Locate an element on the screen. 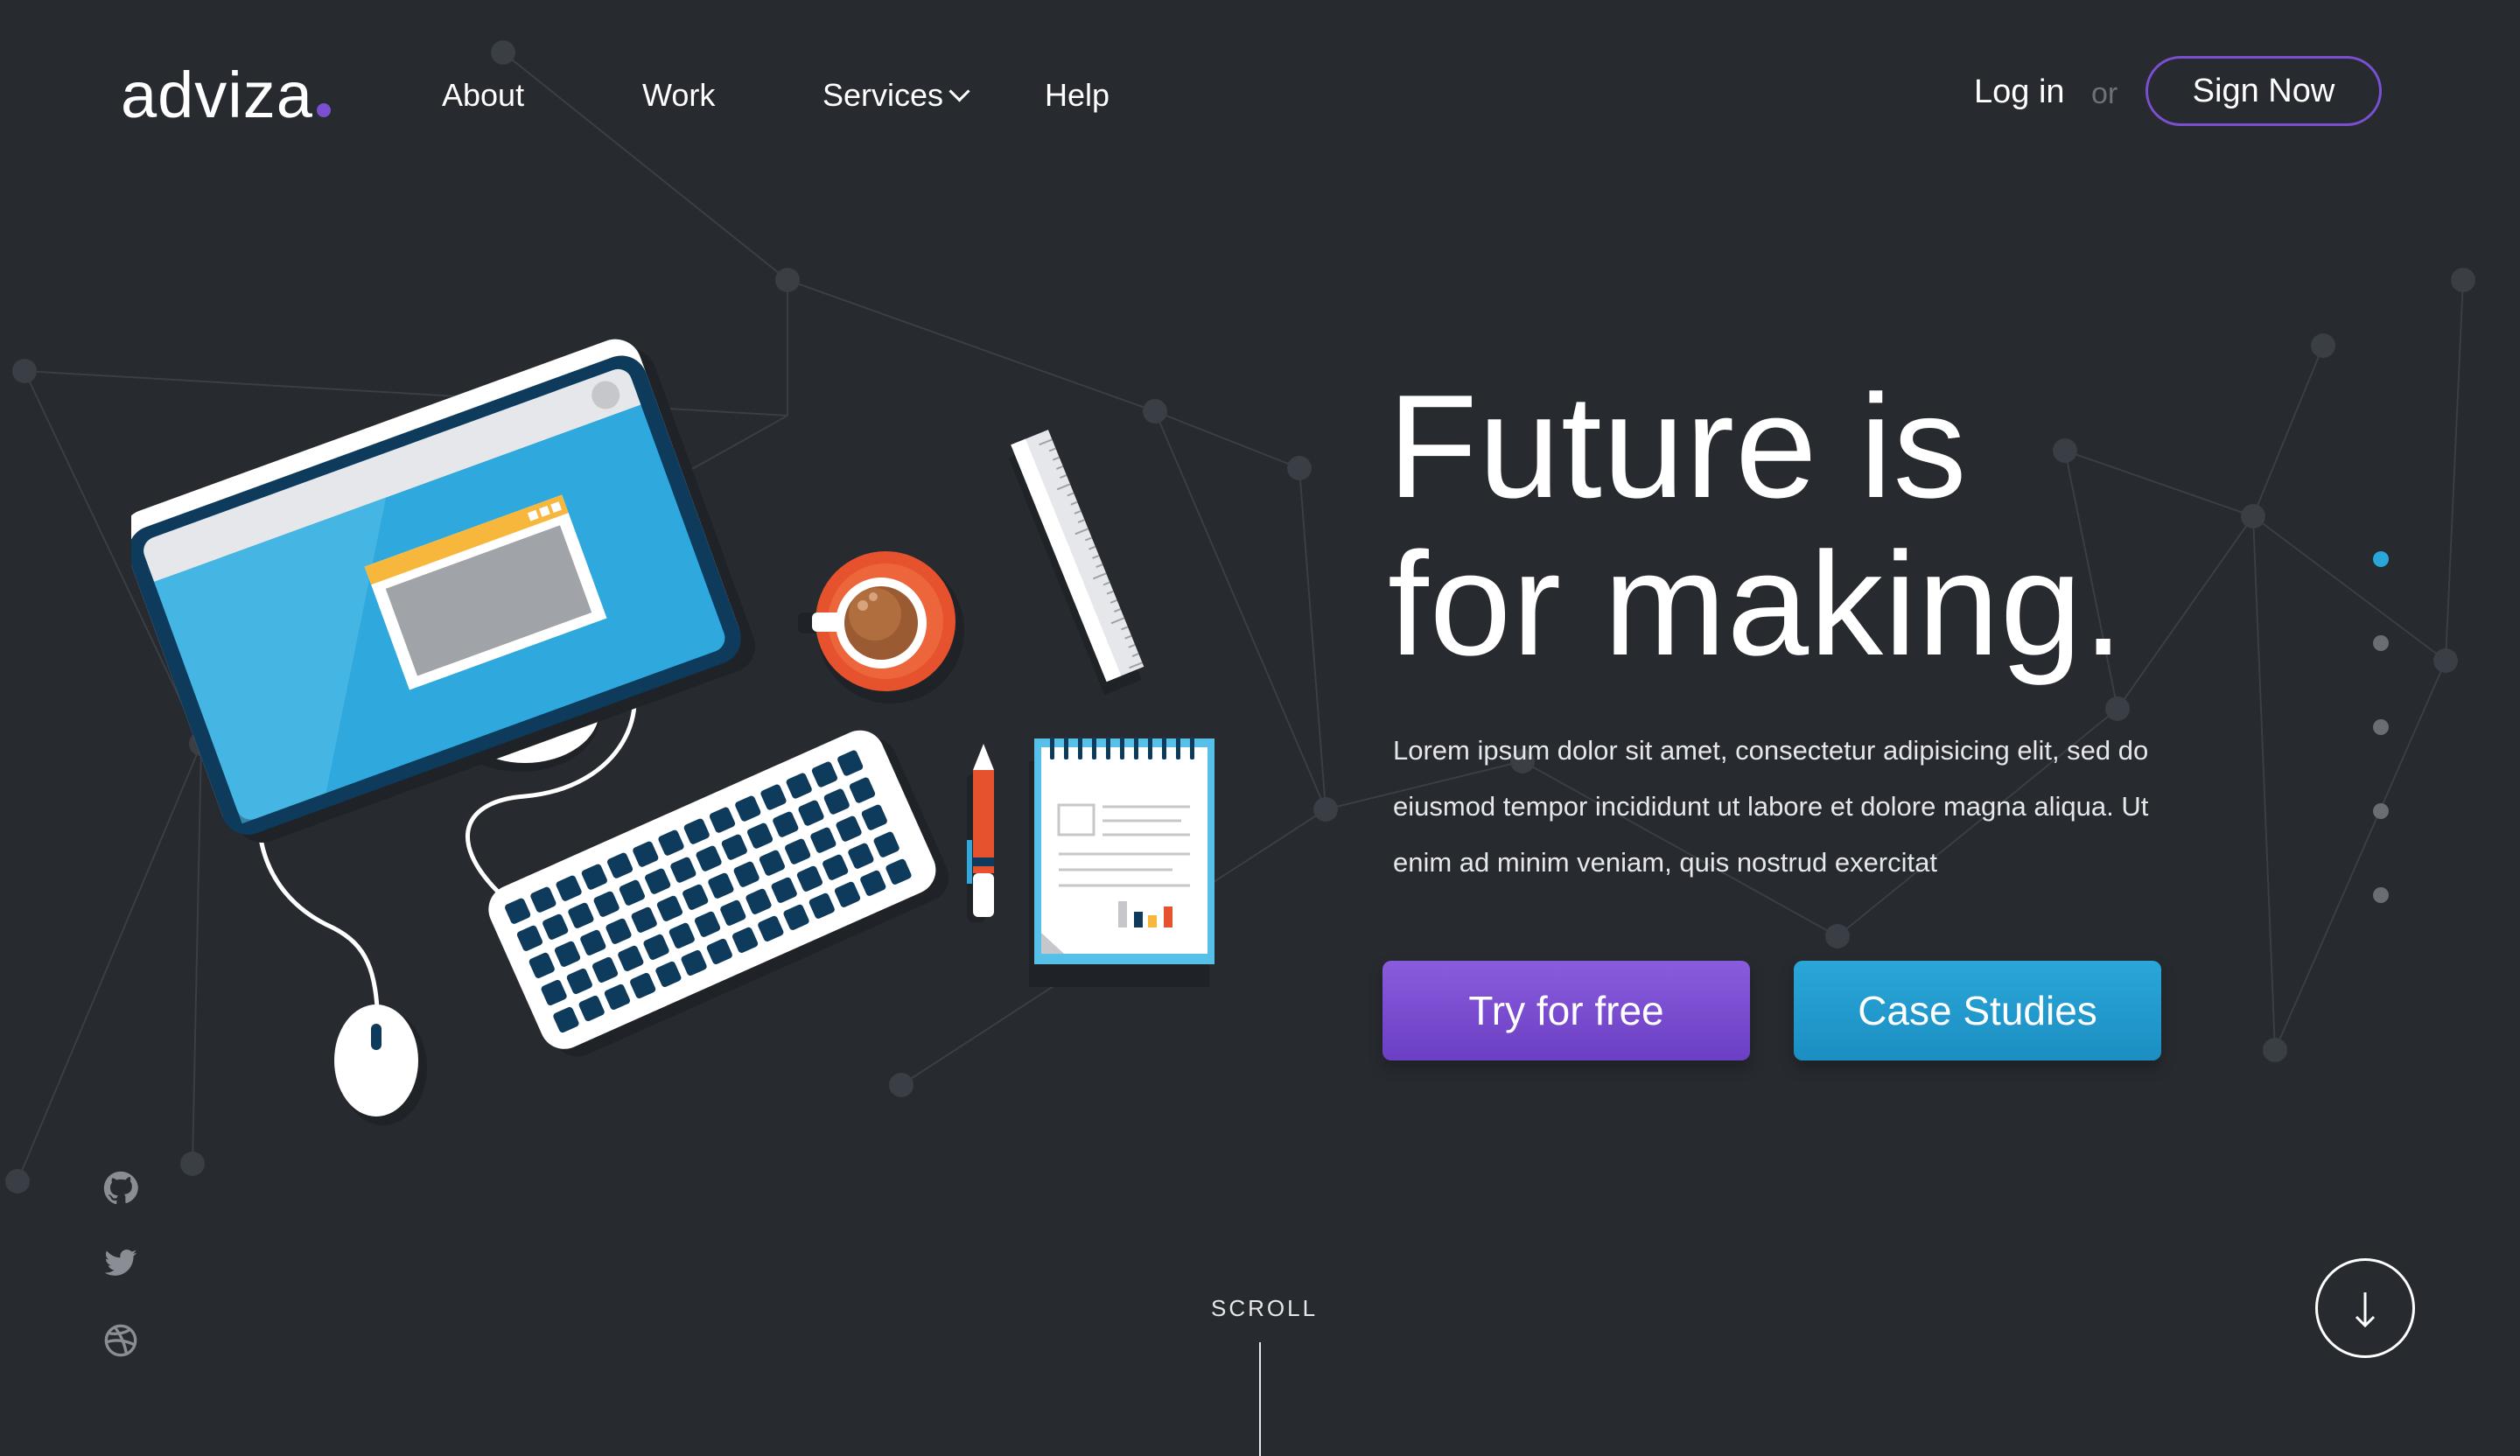 This screenshot has height=1456, width=2520. scroll-down-button is located at coordinates (2365, 1308).